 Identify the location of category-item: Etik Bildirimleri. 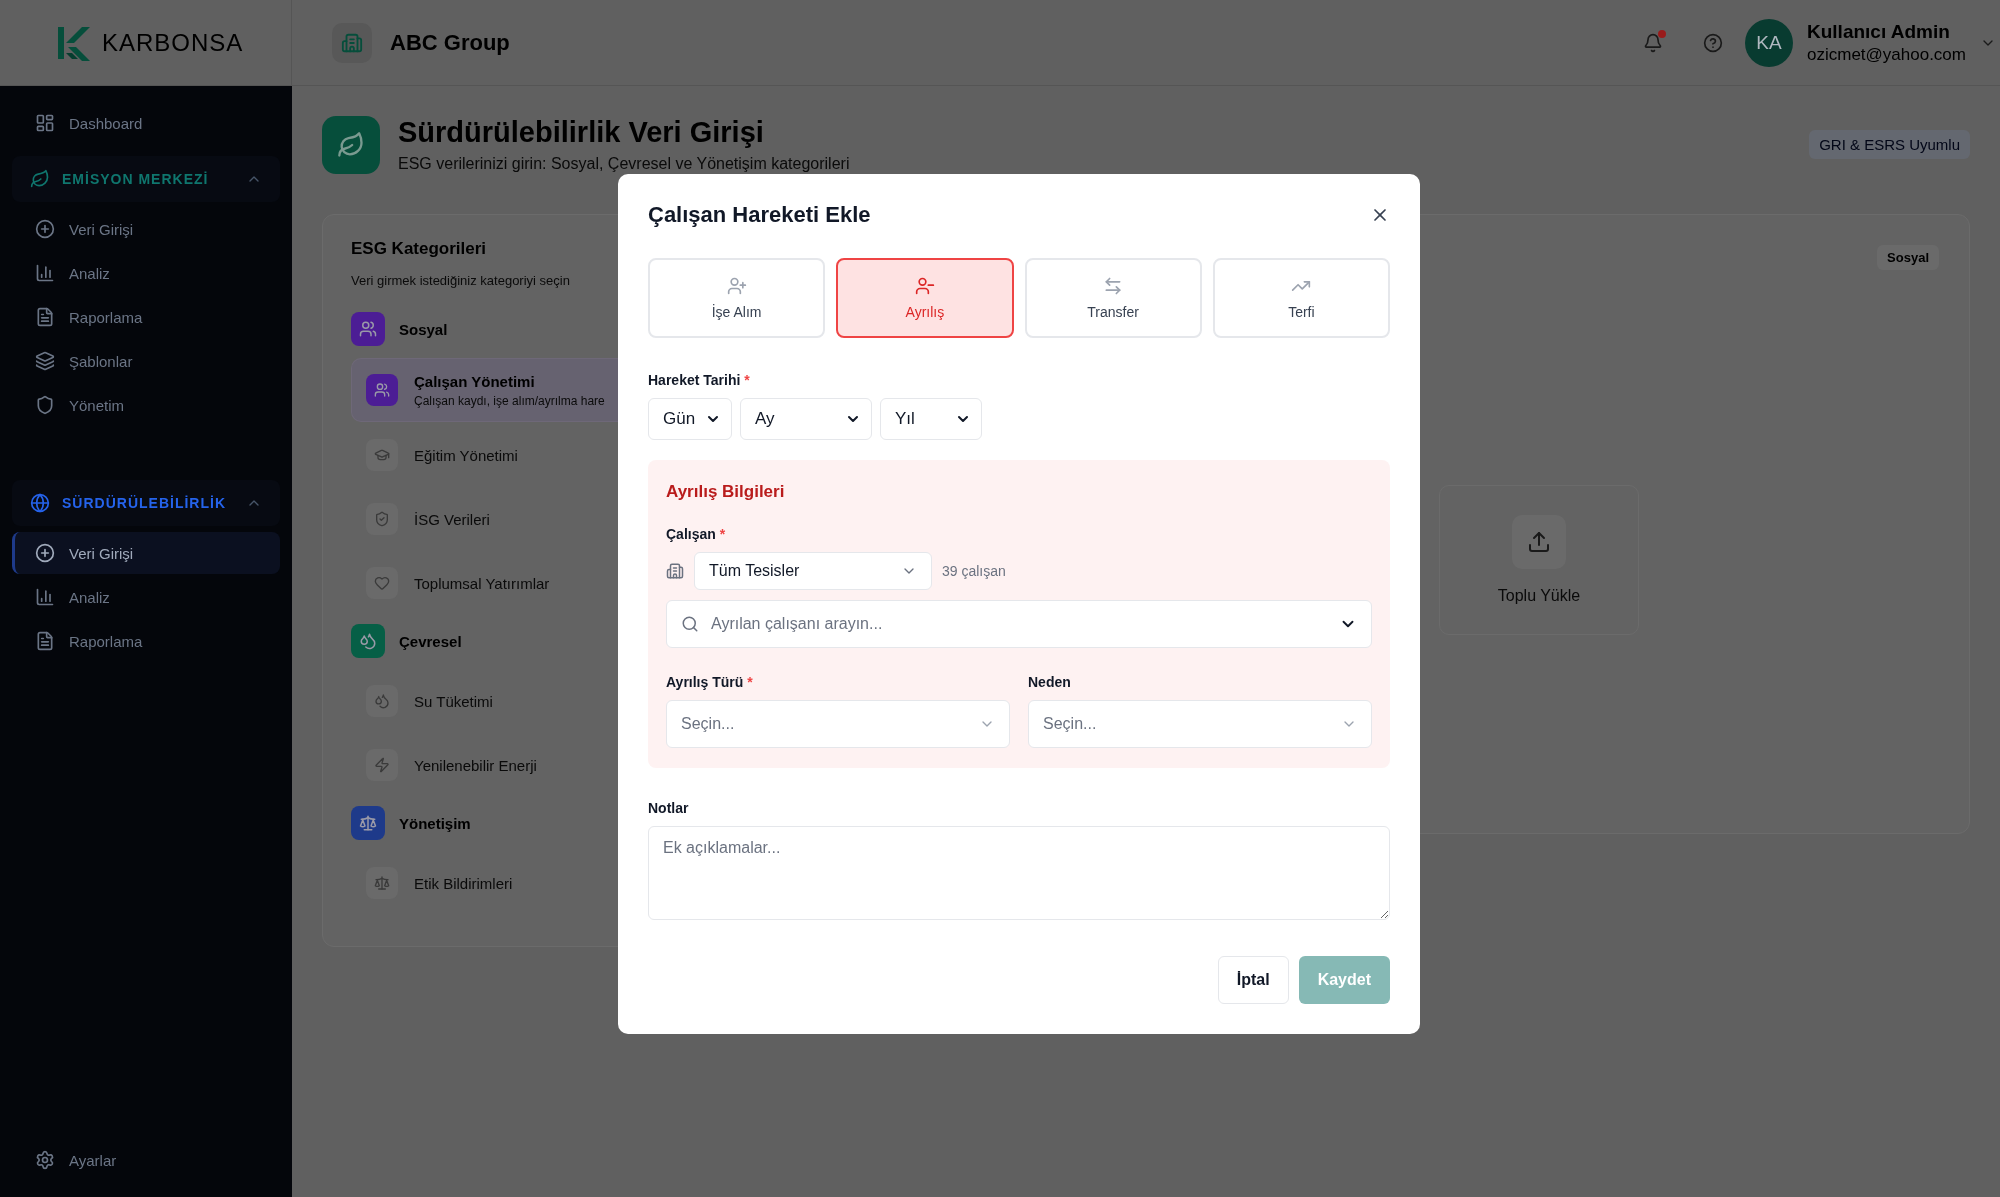
(491, 883).